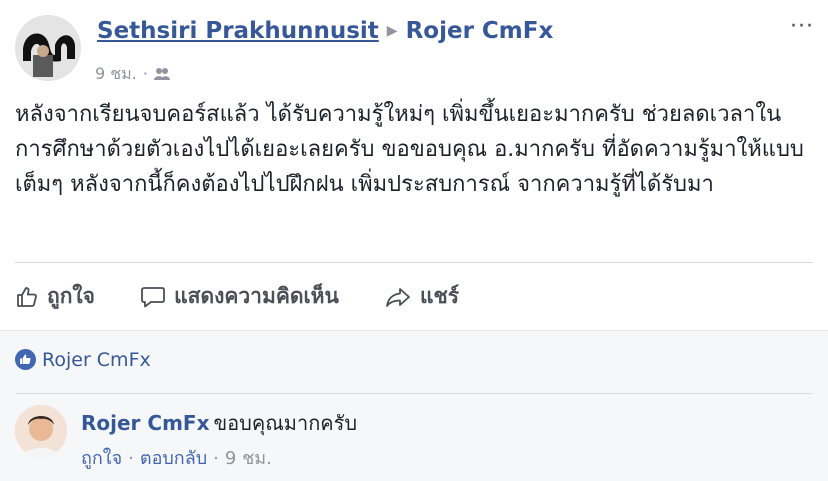  I want to click on likes-summary: Rojer CmFx, so click(83, 360).